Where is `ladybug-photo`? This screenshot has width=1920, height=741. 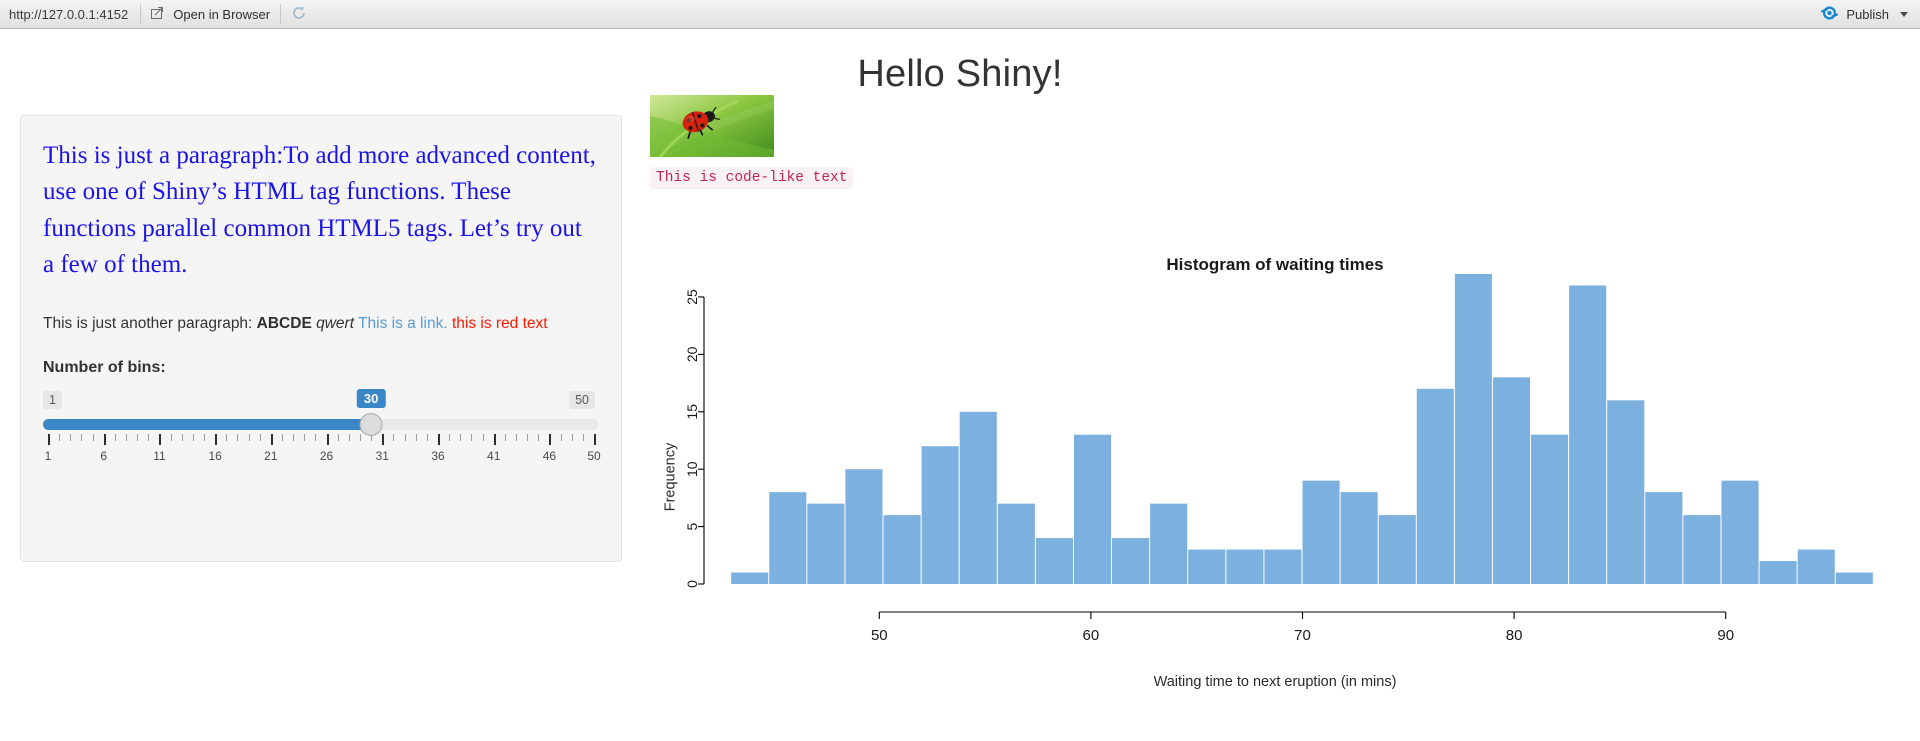
ladybug-photo is located at coordinates (712, 126).